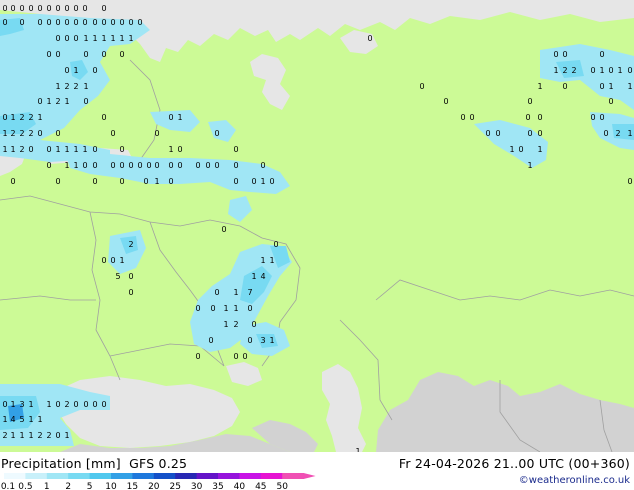 The width and height of the screenshot is (634, 490). I want to click on precip-value: 3, so click(21, 404).